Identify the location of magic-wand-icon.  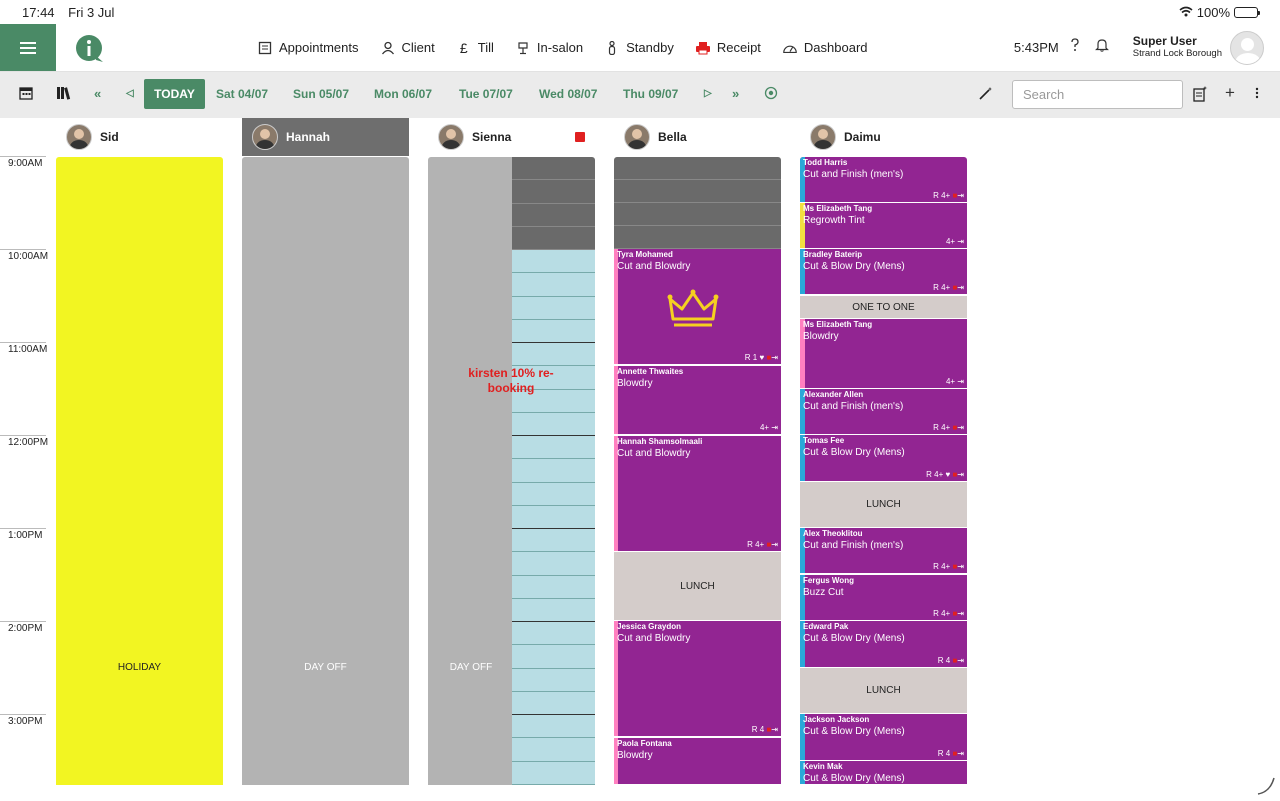
(986, 94).